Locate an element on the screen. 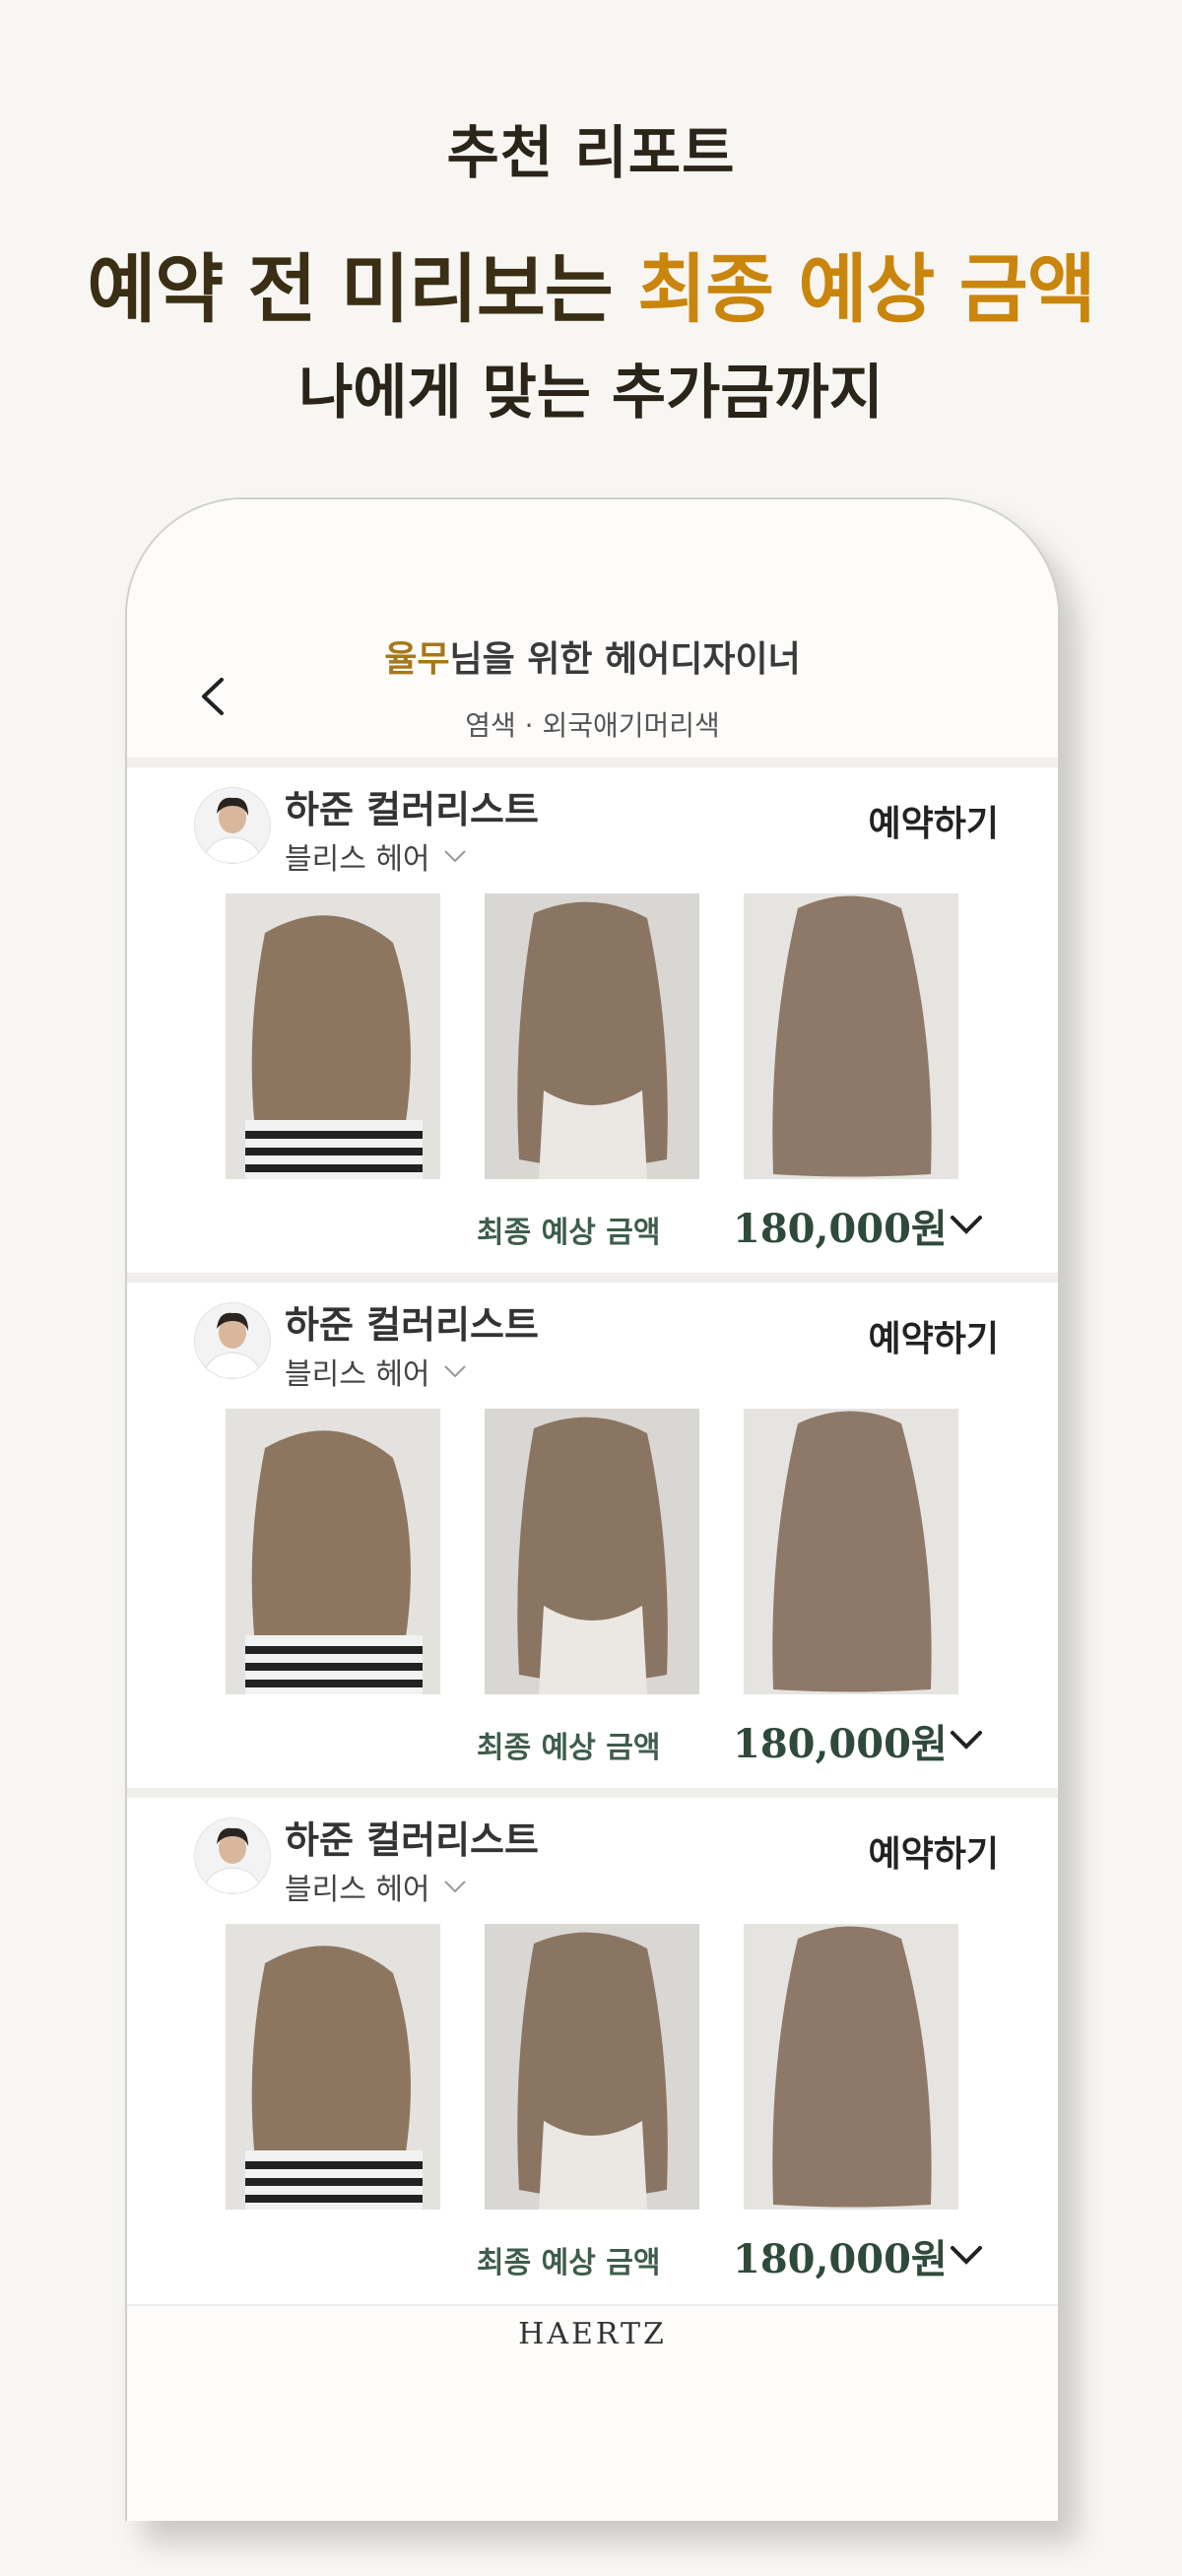 The image size is (1182, 2576). brand-logo: HAERTZ is located at coordinates (592, 2334).